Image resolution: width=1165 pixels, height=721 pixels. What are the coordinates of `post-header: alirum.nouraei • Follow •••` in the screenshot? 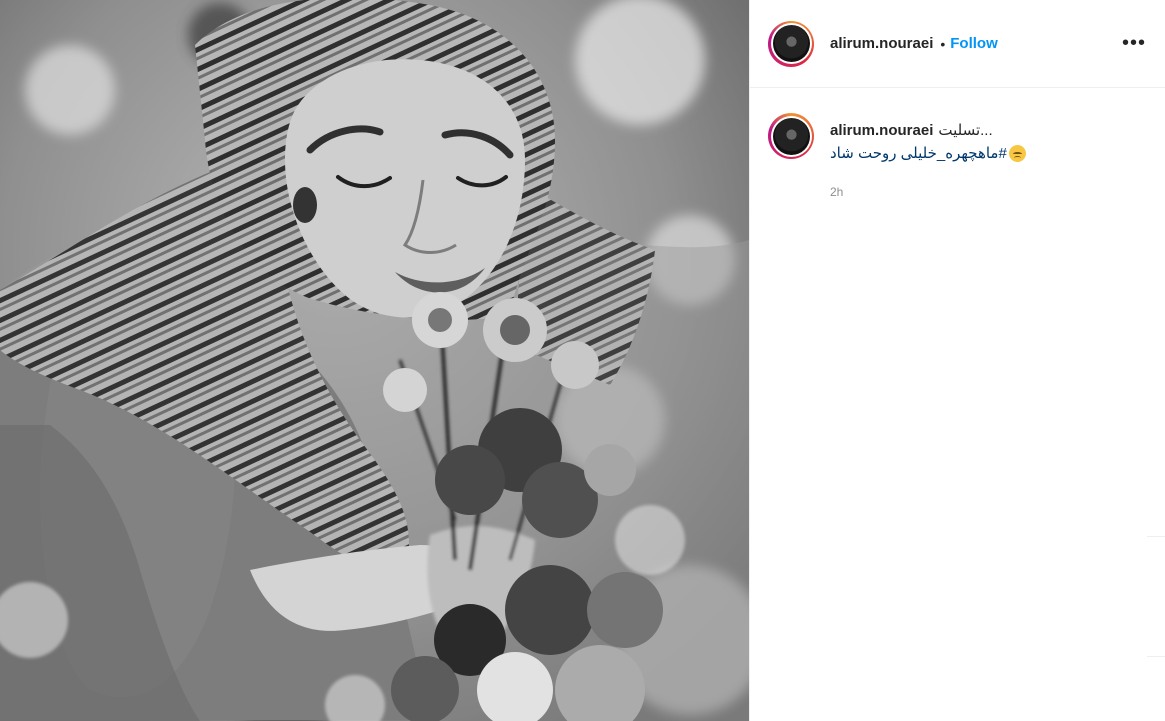 It's located at (957, 44).